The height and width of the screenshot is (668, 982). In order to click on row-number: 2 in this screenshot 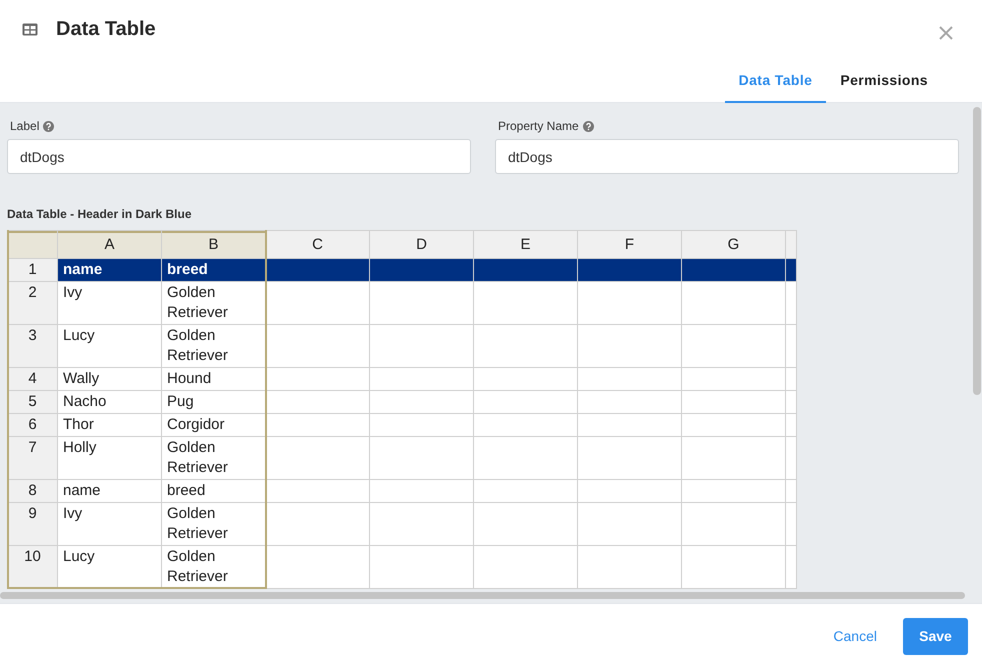, I will do `click(33, 303)`.